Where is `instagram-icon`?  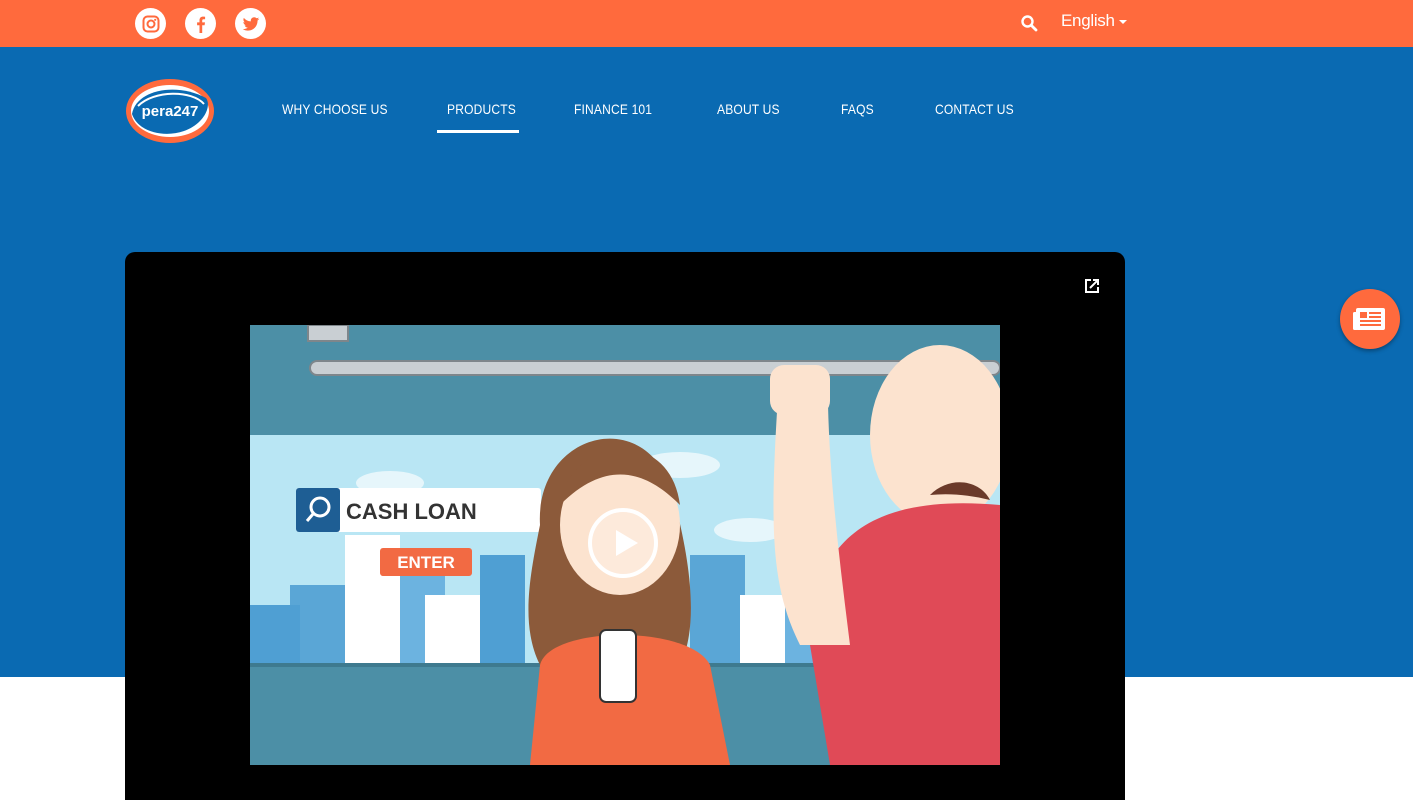 instagram-icon is located at coordinates (150, 23).